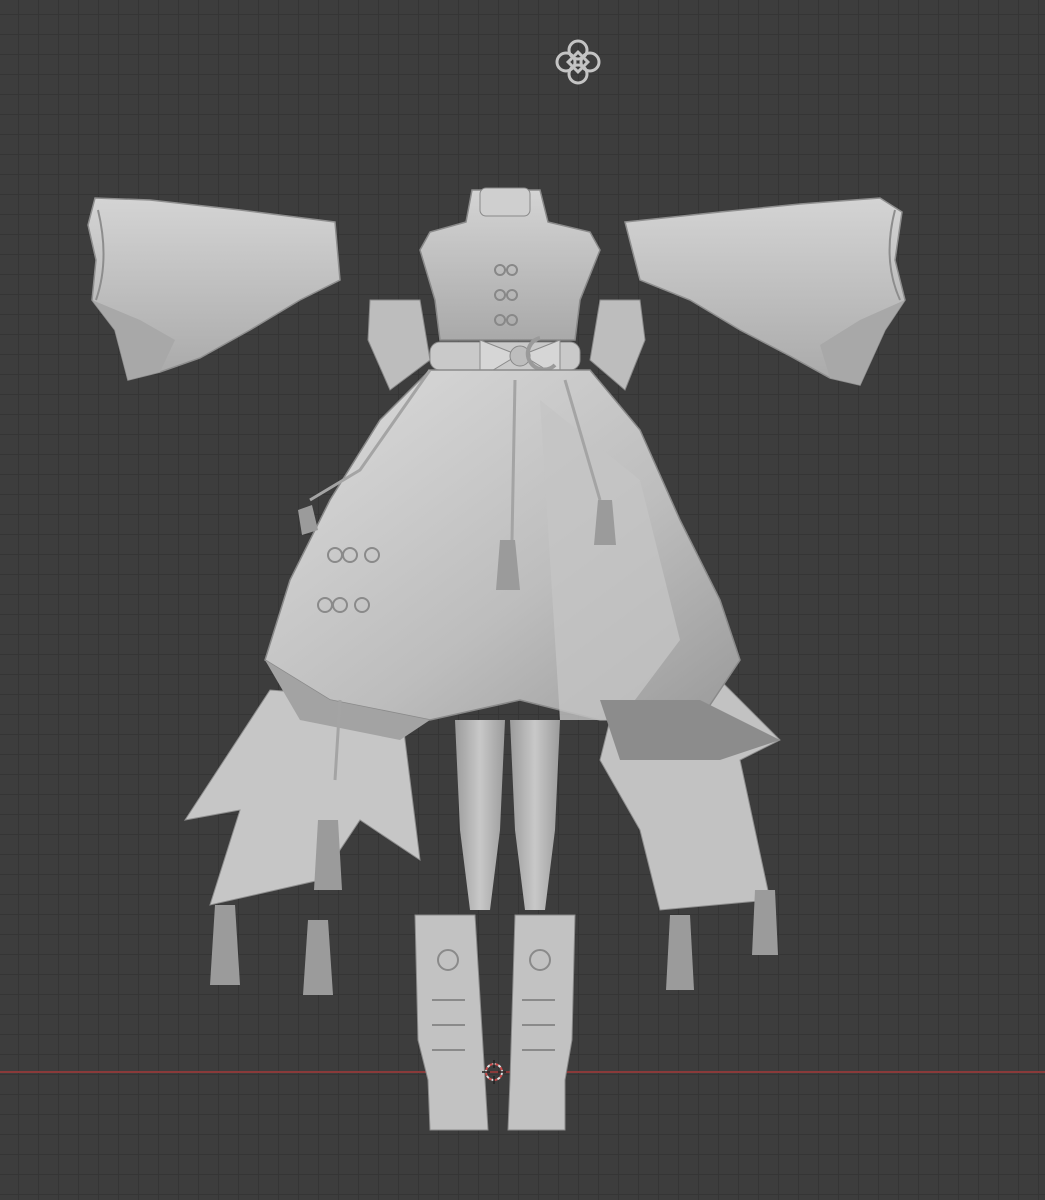  Describe the element at coordinates (578, 62) in the screenshot. I see `flower-knot-ornament-icon` at that location.